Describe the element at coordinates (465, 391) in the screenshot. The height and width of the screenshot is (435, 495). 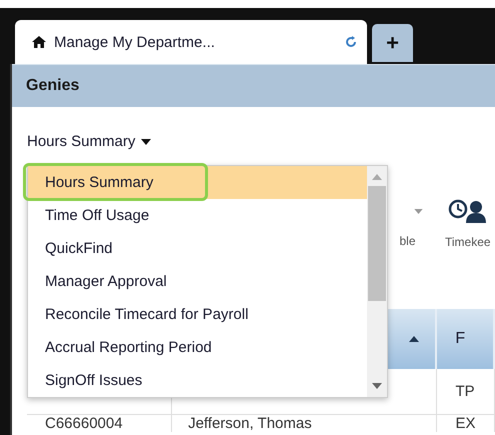
I see `table-cell: TP` at that location.